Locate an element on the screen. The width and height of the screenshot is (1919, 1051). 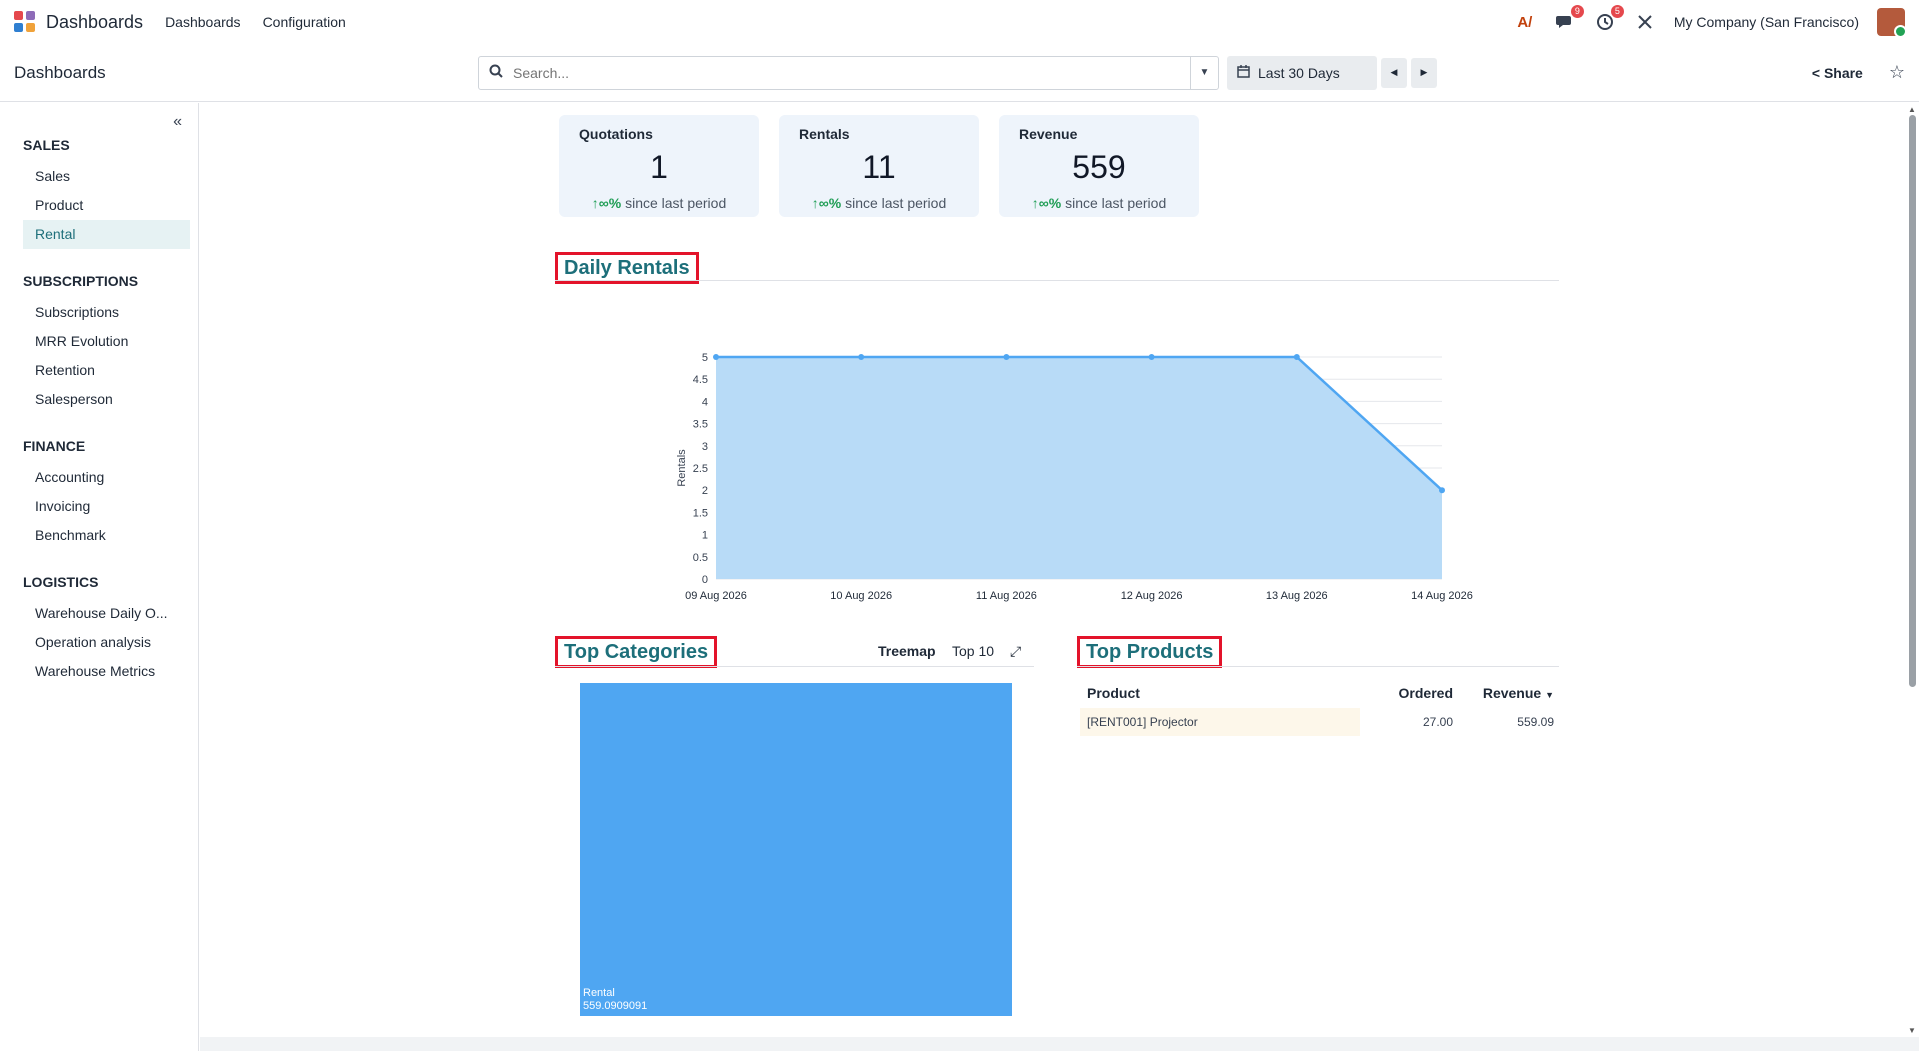
sidebar-item-warehouse-metrics: Warehouse Metrics is located at coordinates (106, 671).